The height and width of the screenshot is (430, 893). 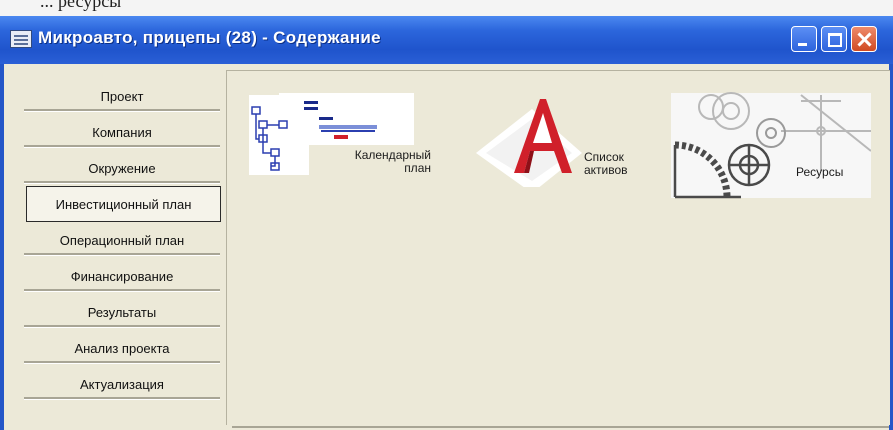 I want to click on calendar-plan-tile: Календарный план, so click(x=349, y=146).